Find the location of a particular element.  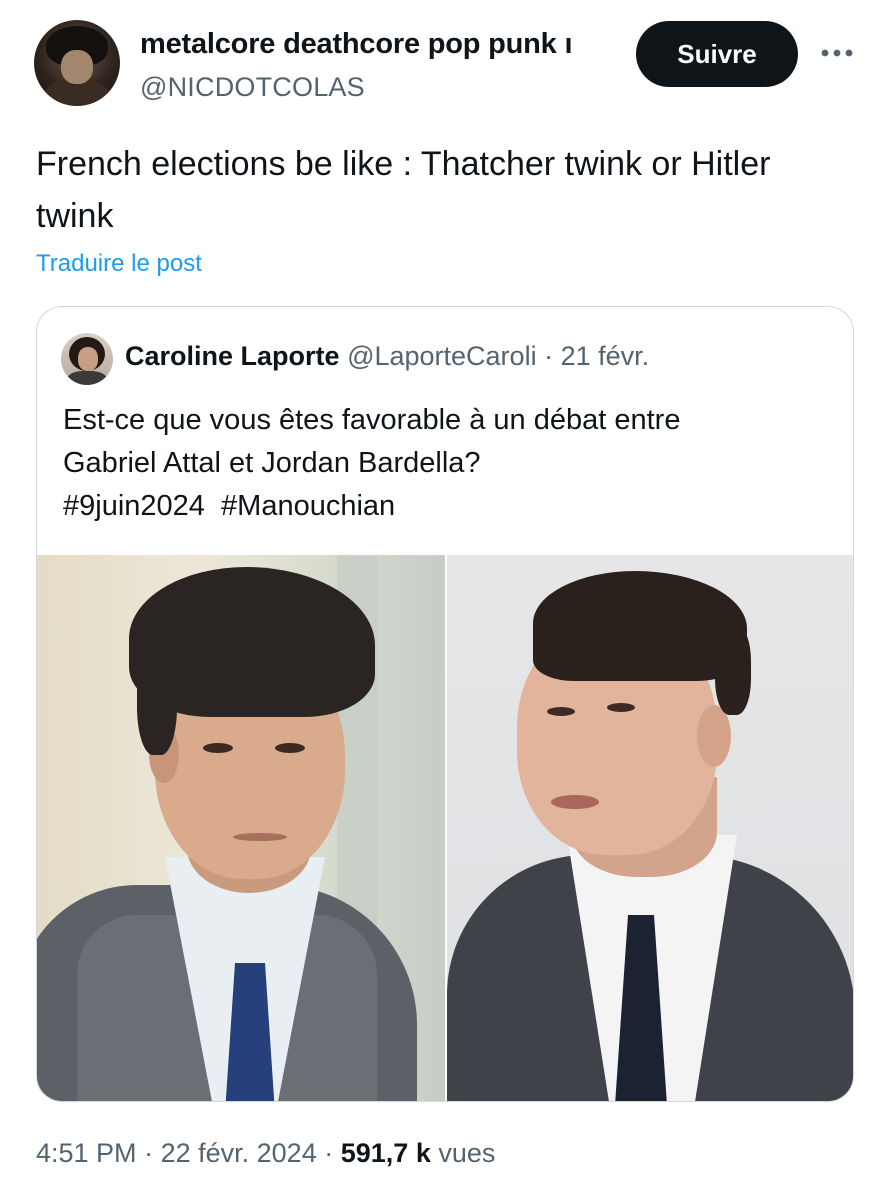

author-avatar is located at coordinates (77, 63).